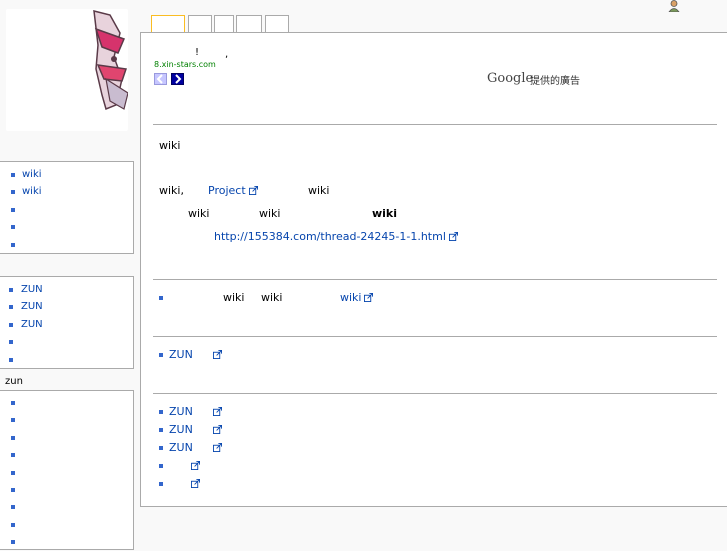  Describe the element at coordinates (510, 78) in the screenshot. I see `google-logo: Google` at that location.